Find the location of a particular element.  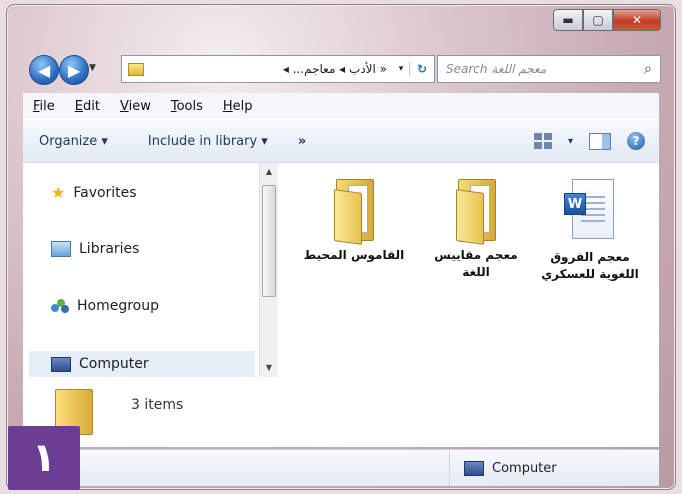

nav-item-label: Homegroup is located at coordinates (118, 306).